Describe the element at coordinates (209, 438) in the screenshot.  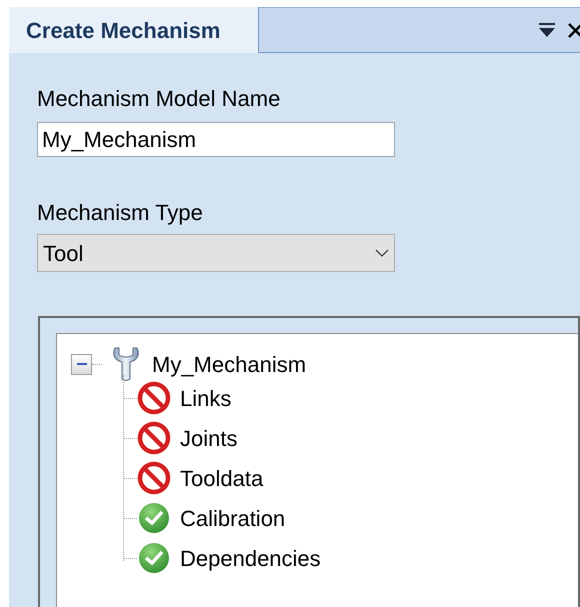
I see `tree-item: Joints` at that location.